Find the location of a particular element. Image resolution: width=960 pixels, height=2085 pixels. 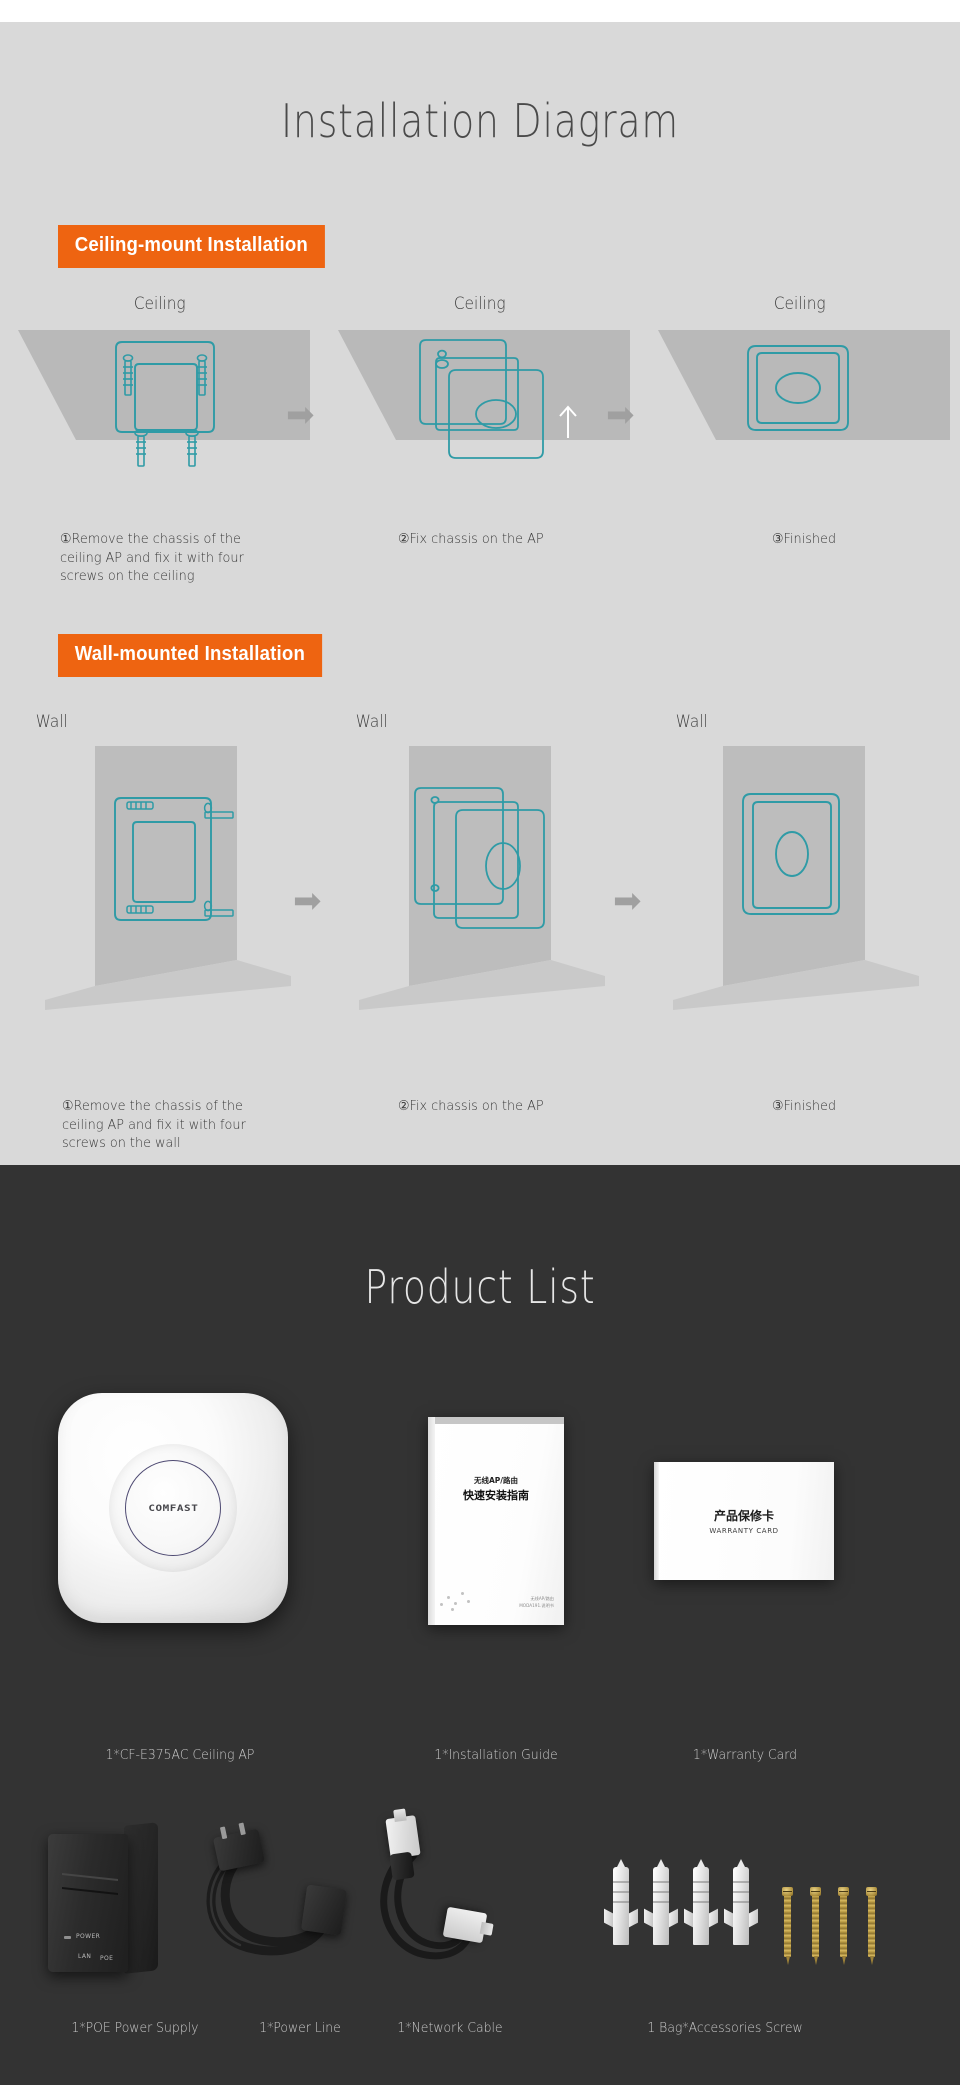

power-line-image is located at coordinates (283, 1898).